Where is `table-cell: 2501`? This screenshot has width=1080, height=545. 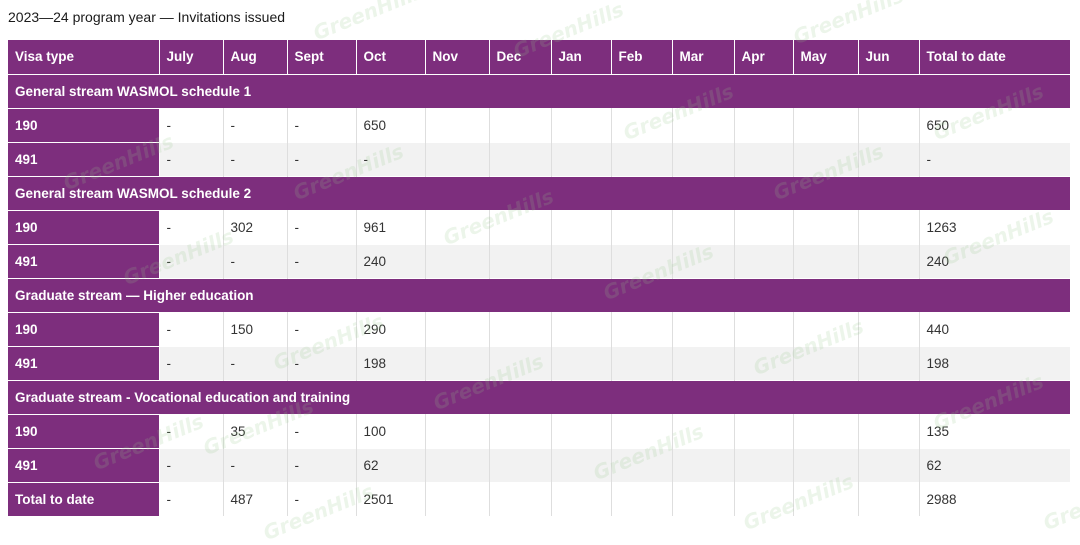
table-cell: 2501 is located at coordinates (391, 498).